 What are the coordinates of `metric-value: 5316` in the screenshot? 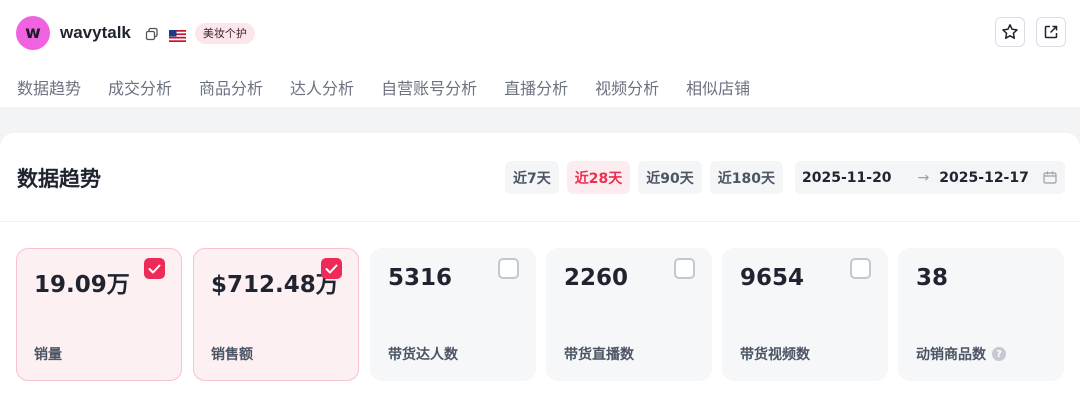 It's located at (420, 278).